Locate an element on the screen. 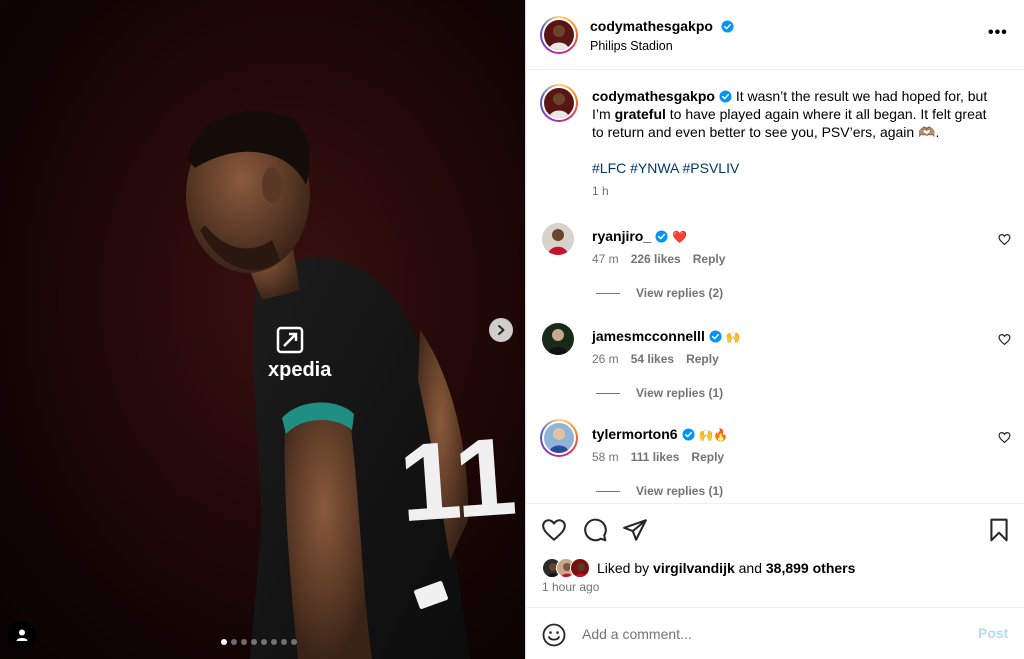 The height and width of the screenshot is (659, 1024). comment-likes: 111 likes is located at coordinates (655, 457).